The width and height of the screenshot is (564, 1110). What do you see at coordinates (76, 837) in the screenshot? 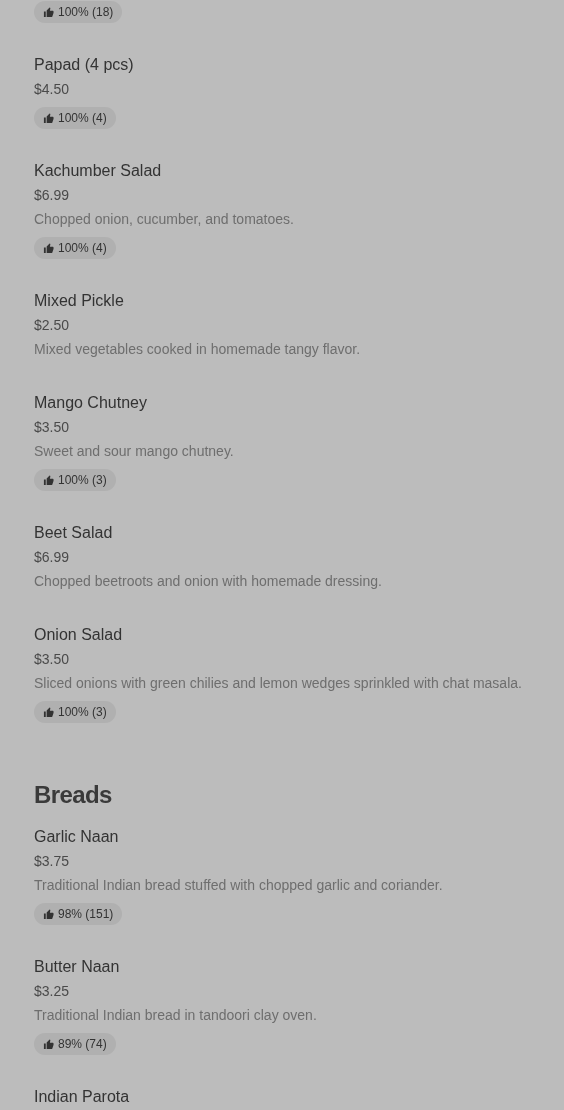
I see `item-name: Garlic Naan` at bounding box center [76, 837].